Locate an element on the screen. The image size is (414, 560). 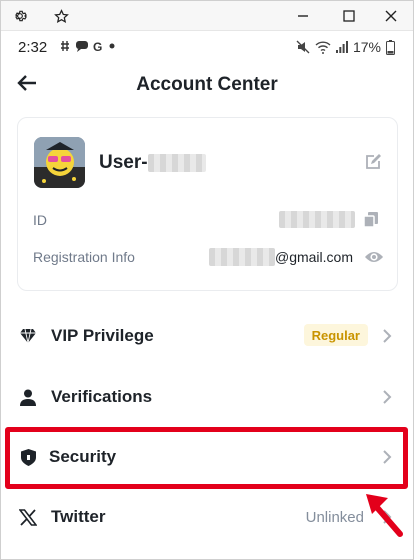
page-title: Account Center is located at coordinates (207, 84).